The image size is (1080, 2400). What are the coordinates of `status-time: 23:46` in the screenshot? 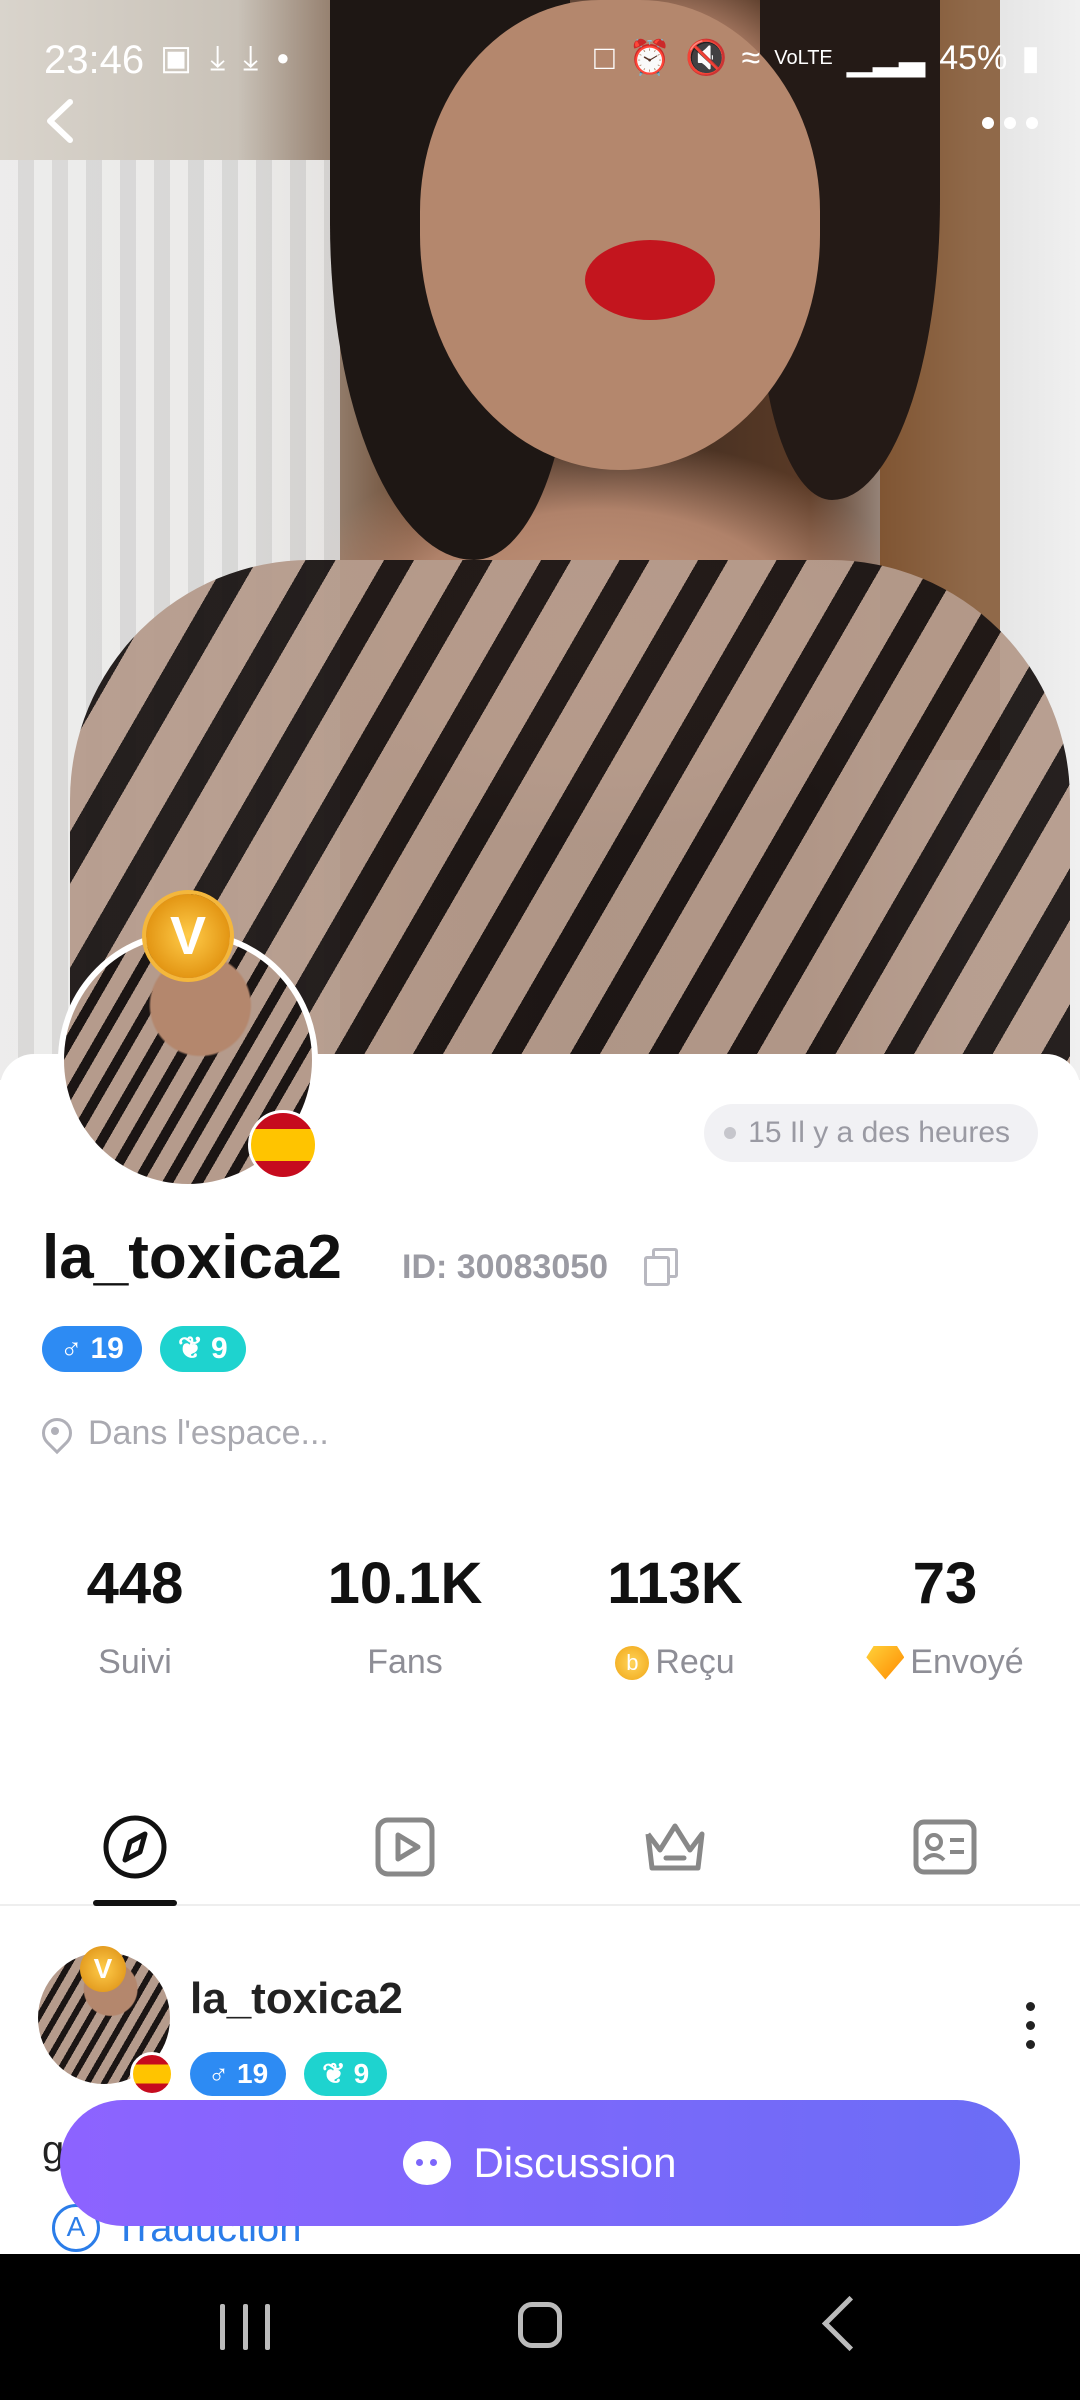 It's located at (94, 60).